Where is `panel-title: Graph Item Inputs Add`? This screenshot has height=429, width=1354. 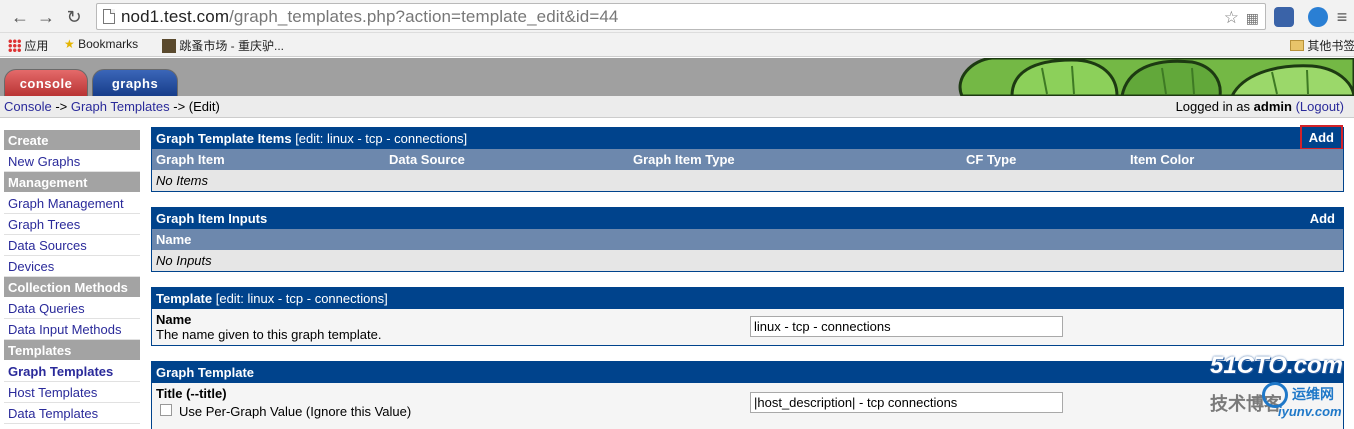
panel-title: Graph Item Inputs Add is located at coordinates (747, 218).